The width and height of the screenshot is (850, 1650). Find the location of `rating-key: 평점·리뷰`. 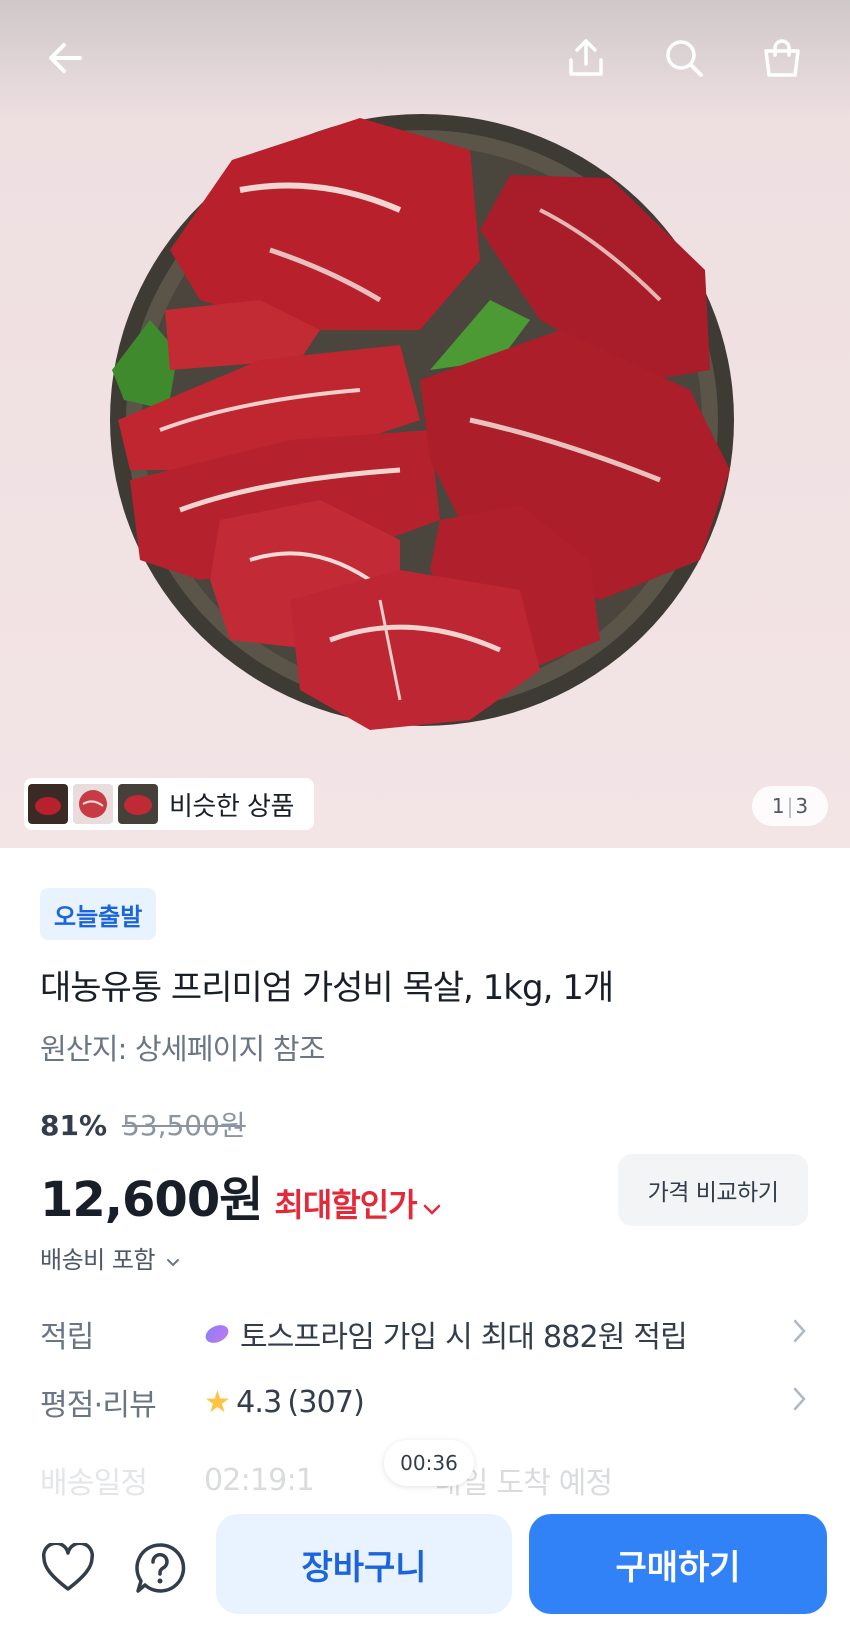

rating-key: 평점·리뷰 is located at coordinates (98, 1405).